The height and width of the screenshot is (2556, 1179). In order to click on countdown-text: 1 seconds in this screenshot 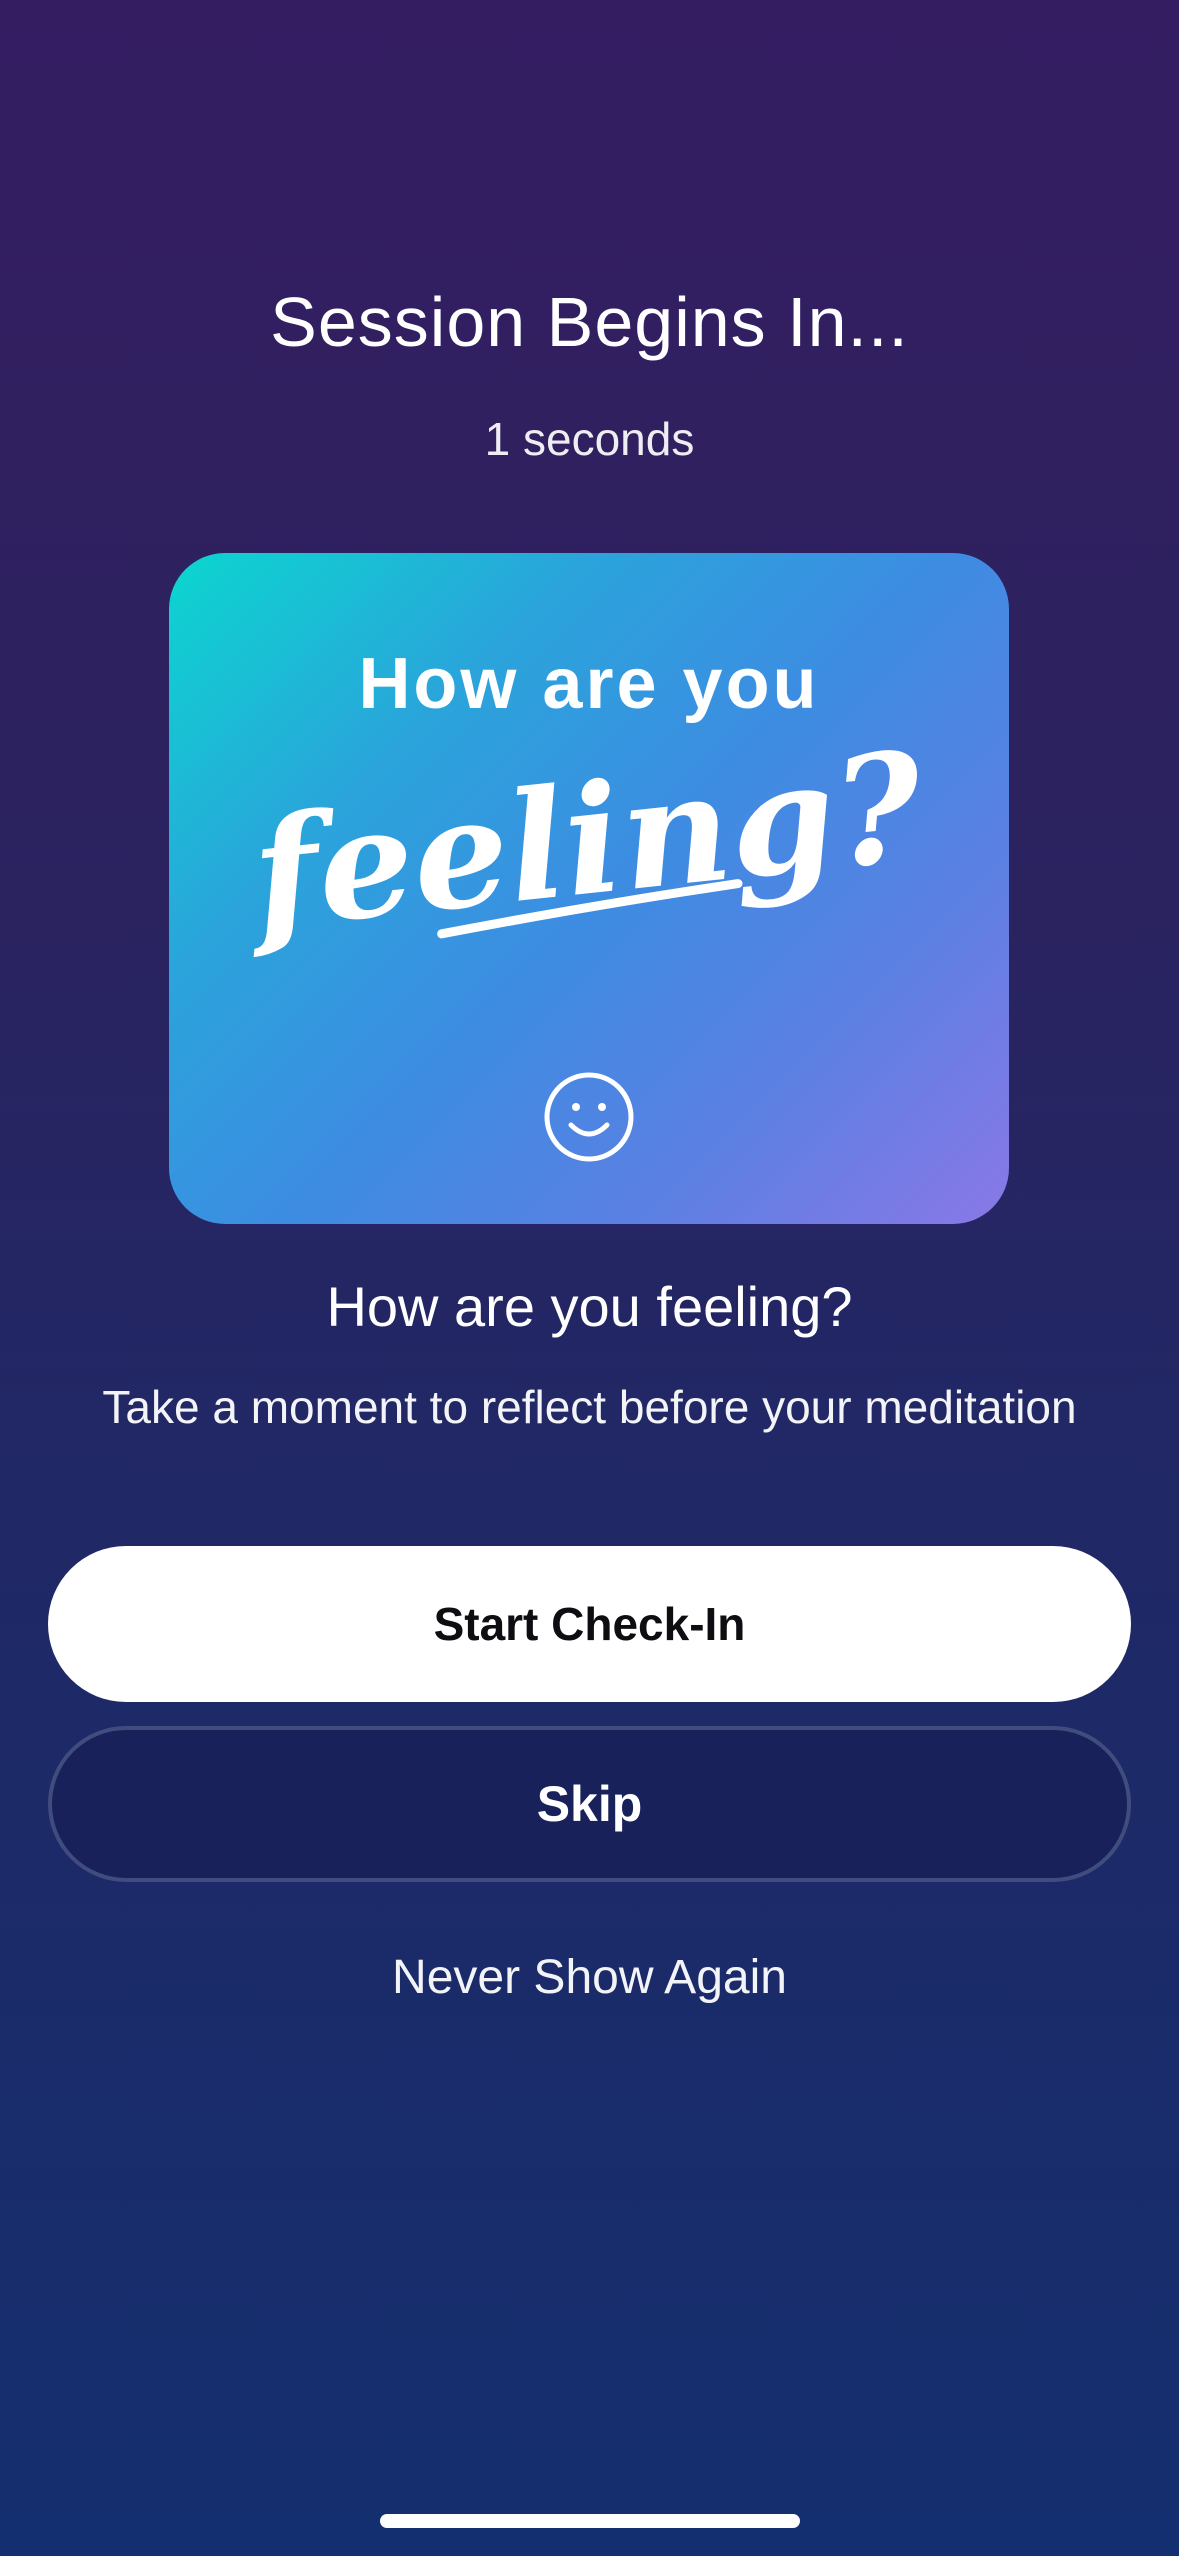, I will do `click(589, 439)`.